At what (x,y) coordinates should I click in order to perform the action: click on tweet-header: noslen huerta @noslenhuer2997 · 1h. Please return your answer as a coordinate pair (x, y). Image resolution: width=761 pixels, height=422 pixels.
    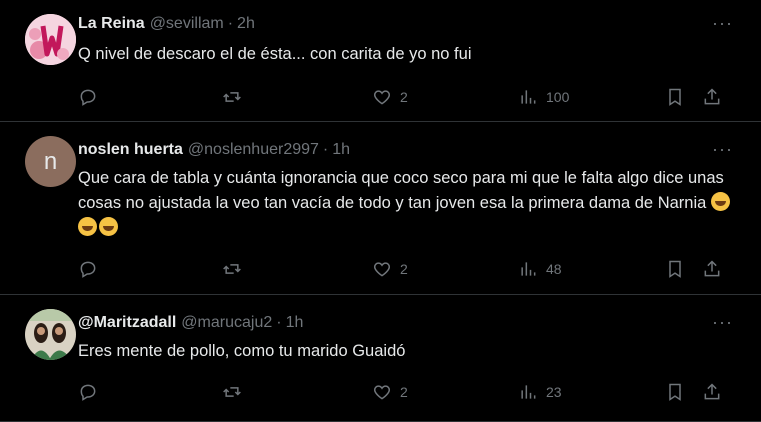
    Looking at the image, I should click on (411, 150).